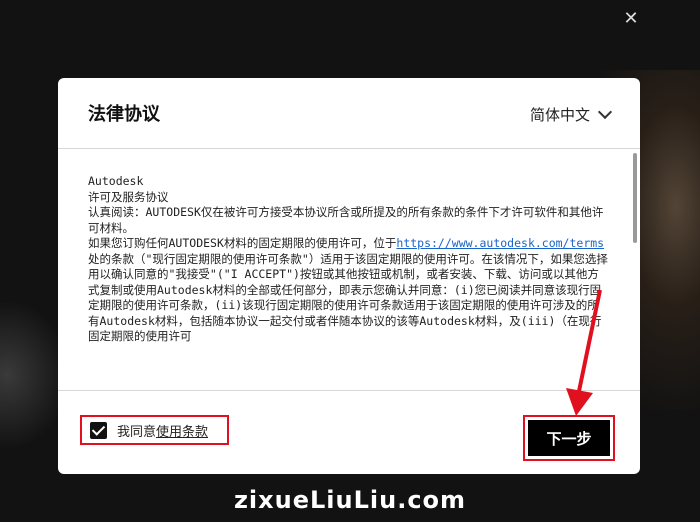 The width and height of the screenshot is (700, 522). Describe the element at coordinates (124, 114) in the screenshot. I see `dialog-title: 法律协议` at that location.